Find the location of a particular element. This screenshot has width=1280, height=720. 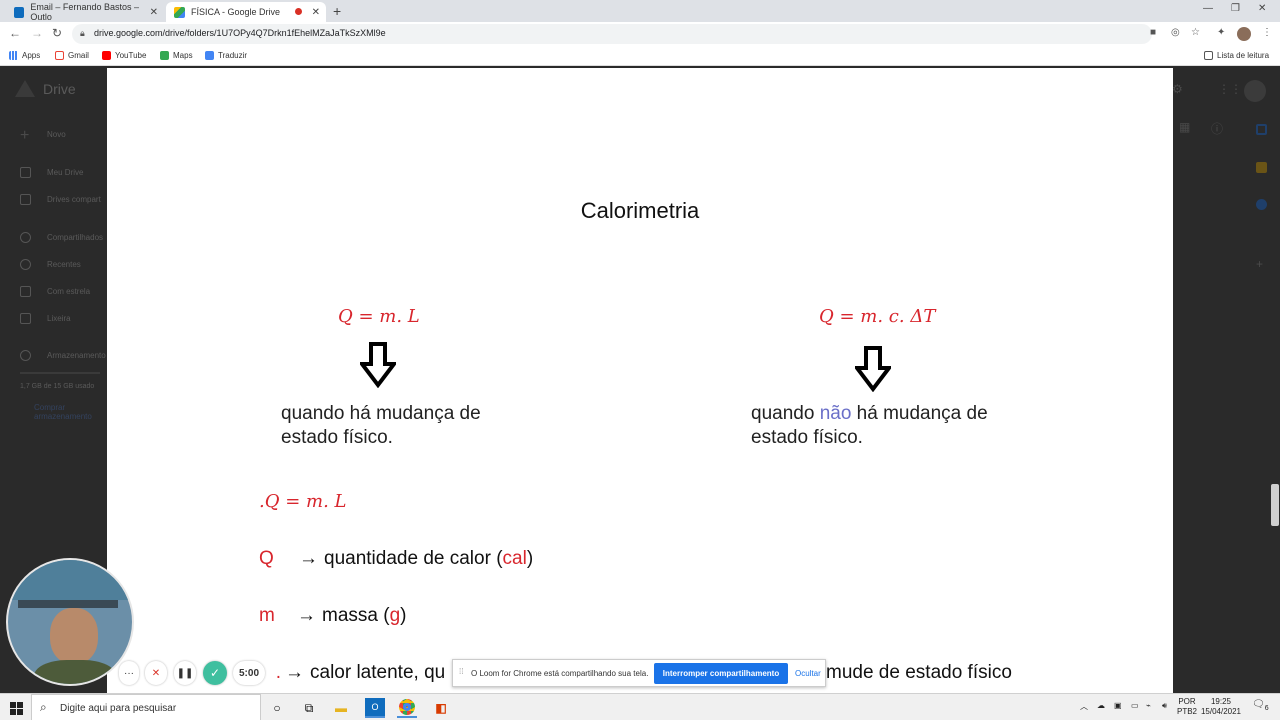

profile-avatar is located at coordinates (1244, 34).